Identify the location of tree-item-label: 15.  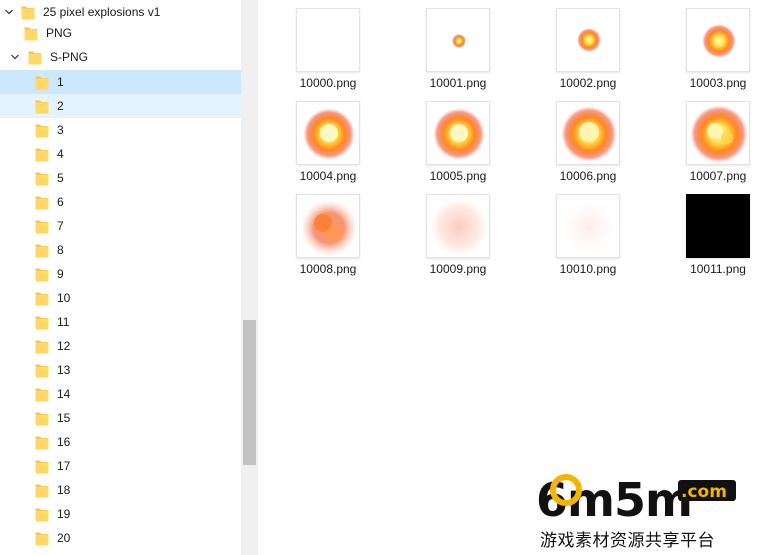
(64, 418).